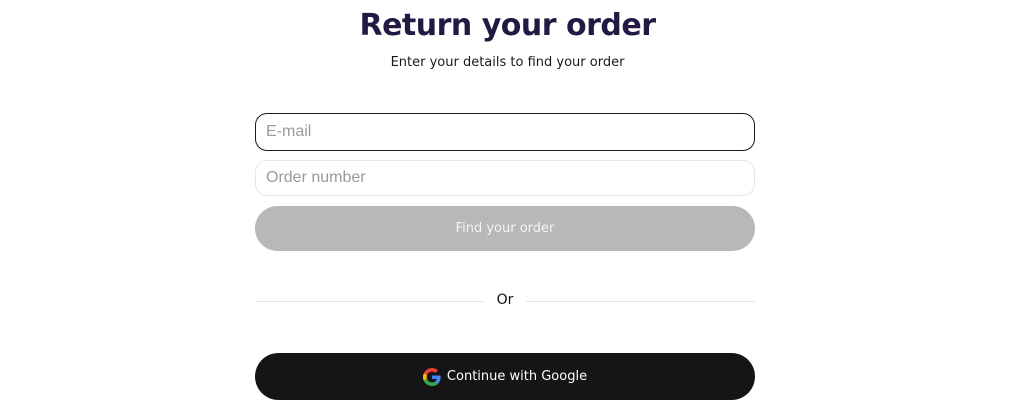 The height and width of the screenshot is (419, 1015). I want to click on page-subtitle: Enter your details to find your order, so click(507, 62).